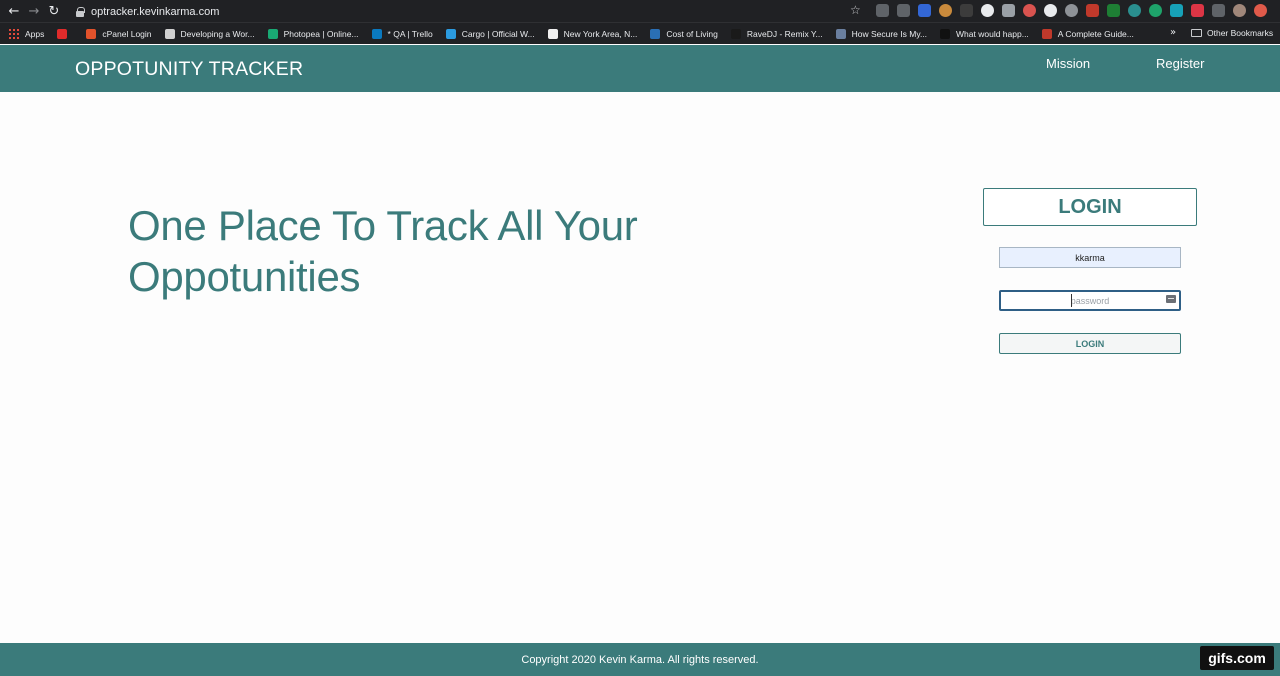  What do you see at coordinates (1090, 300) in the screenshot?
I see `password-input` at bounding box center [1090, 300].